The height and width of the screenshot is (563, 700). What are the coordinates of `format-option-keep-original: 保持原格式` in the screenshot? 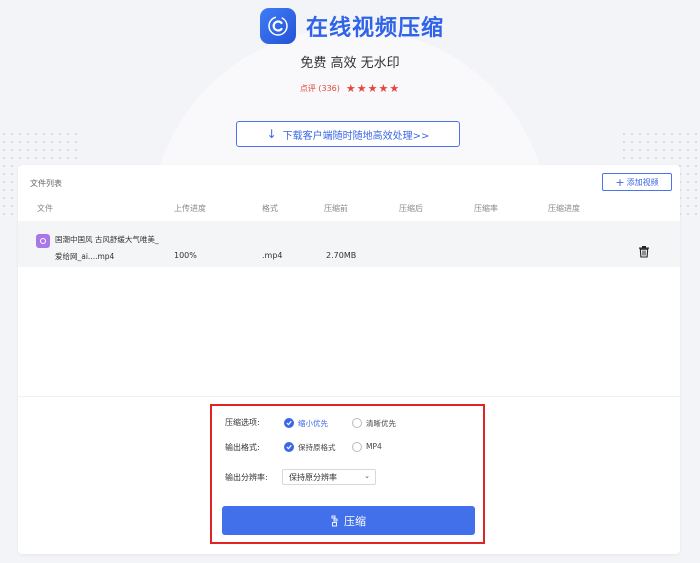 It's located at (317, 447).